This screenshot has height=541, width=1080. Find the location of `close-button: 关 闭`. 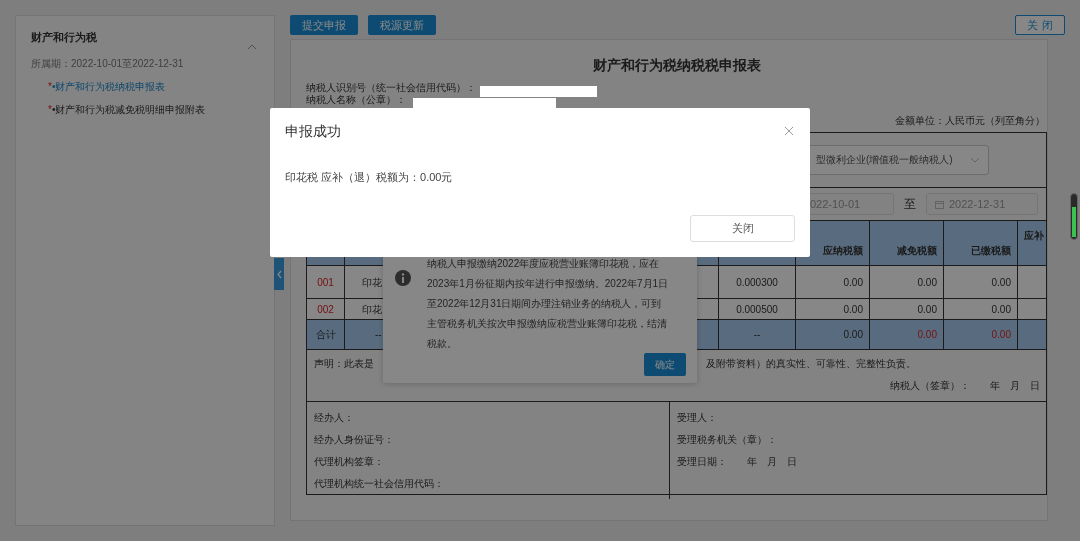

close-button: 关 闭 is located at coordinates (1040, 25).